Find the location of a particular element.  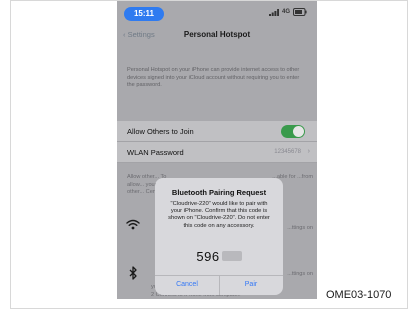

status-time: 15:11 is located at coordinates (144, 14).